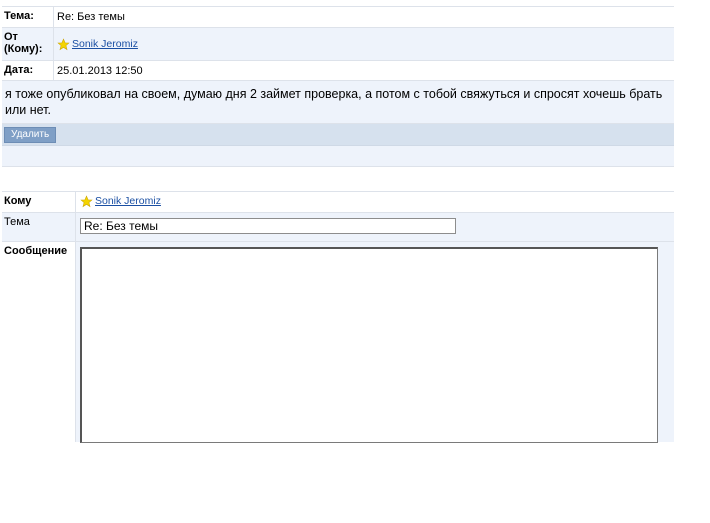 The width and height of the screenshot is (710, 523). What do you see at coordinates (268, 226) in the screenshot?
I see `reply-subject-input` at bounding box center [268, 226].